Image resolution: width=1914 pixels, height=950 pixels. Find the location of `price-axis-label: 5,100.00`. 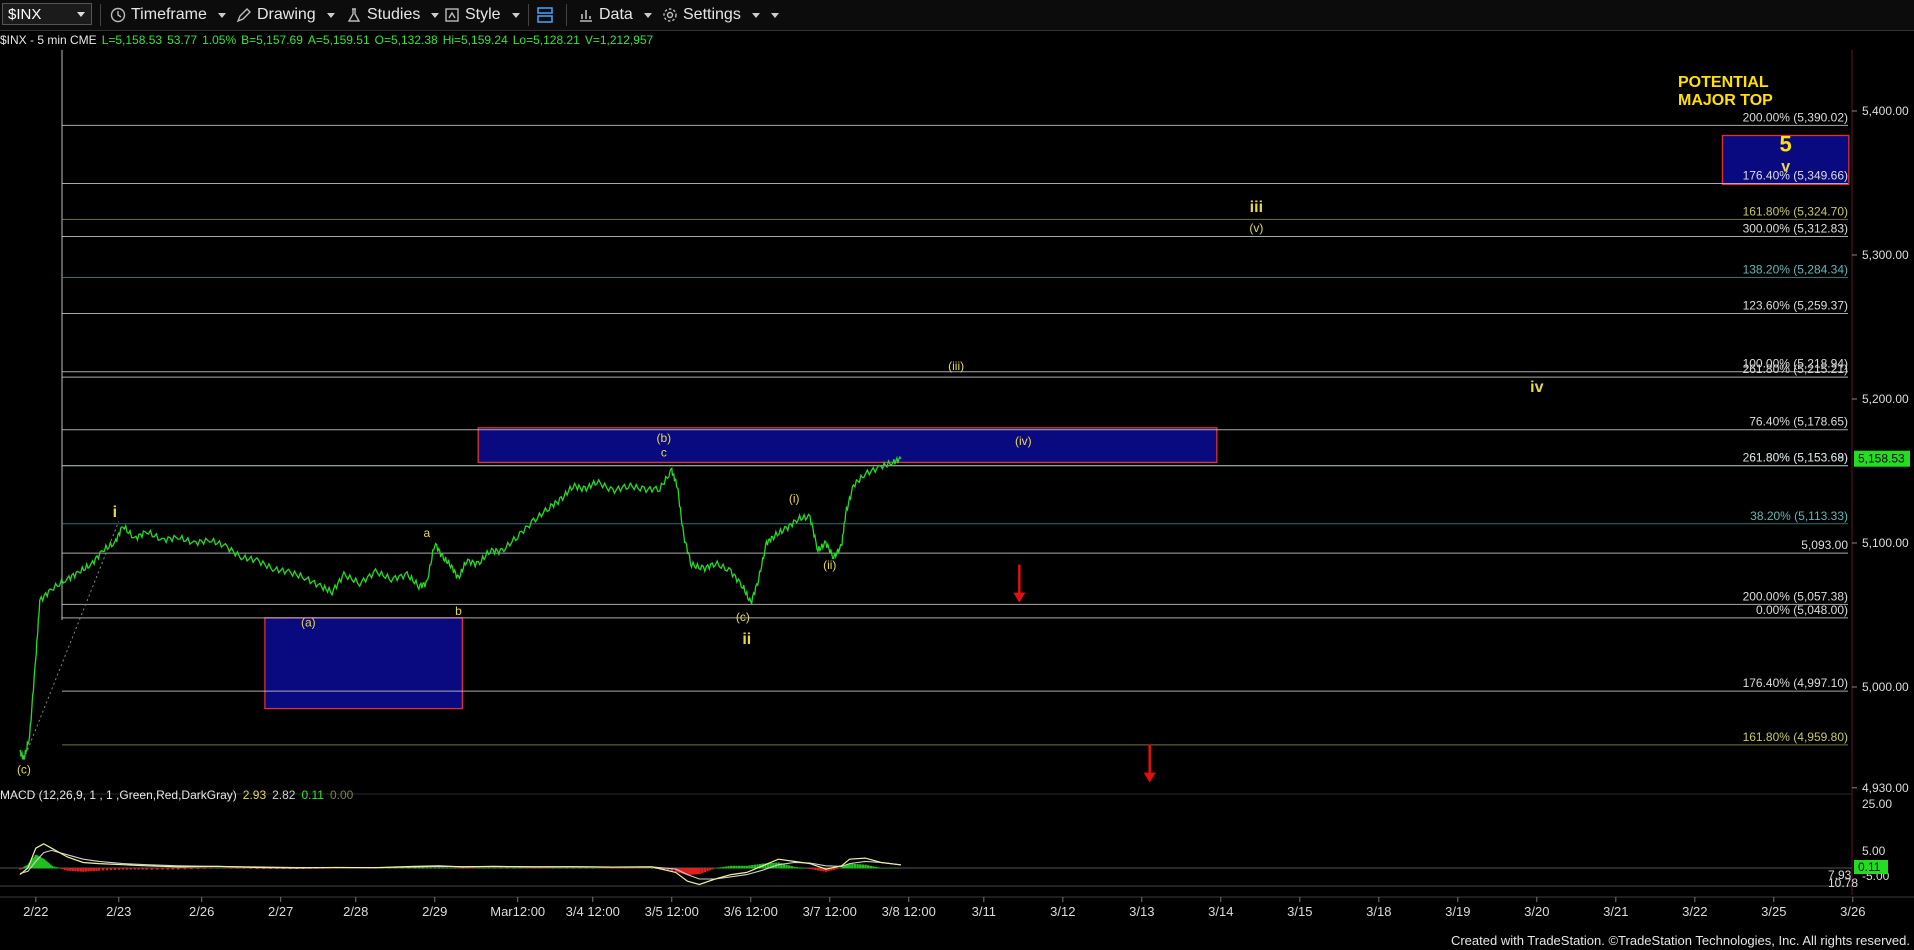

price-axis-label: 5,100.00 is located at coordinates (1885, 543).